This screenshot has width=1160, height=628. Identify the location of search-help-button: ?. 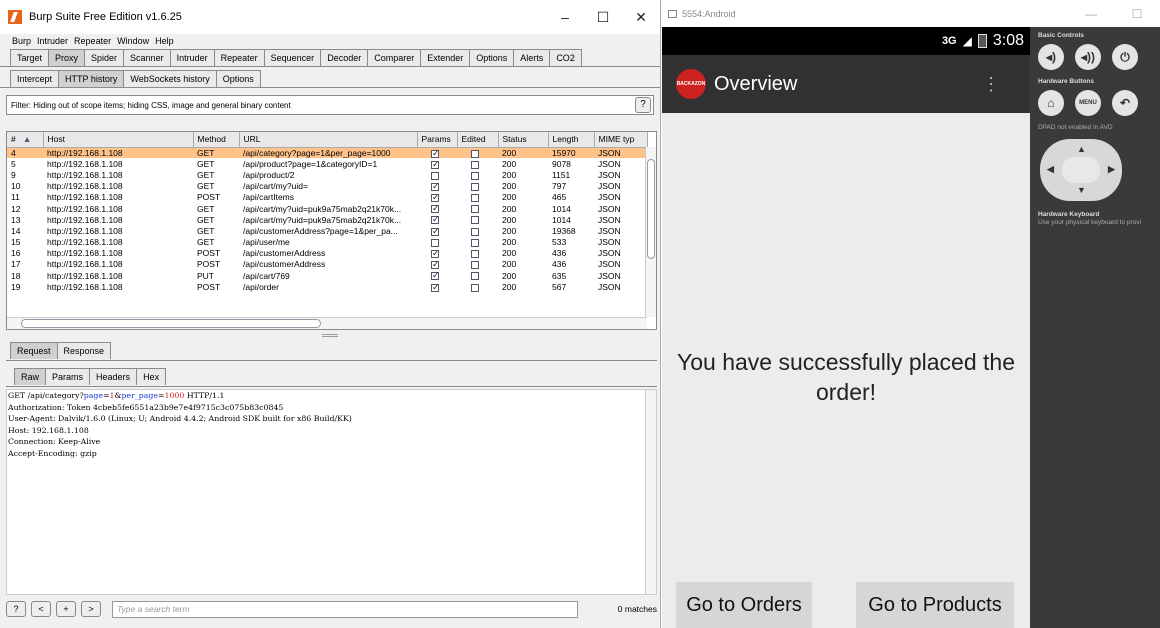
(16, 609).